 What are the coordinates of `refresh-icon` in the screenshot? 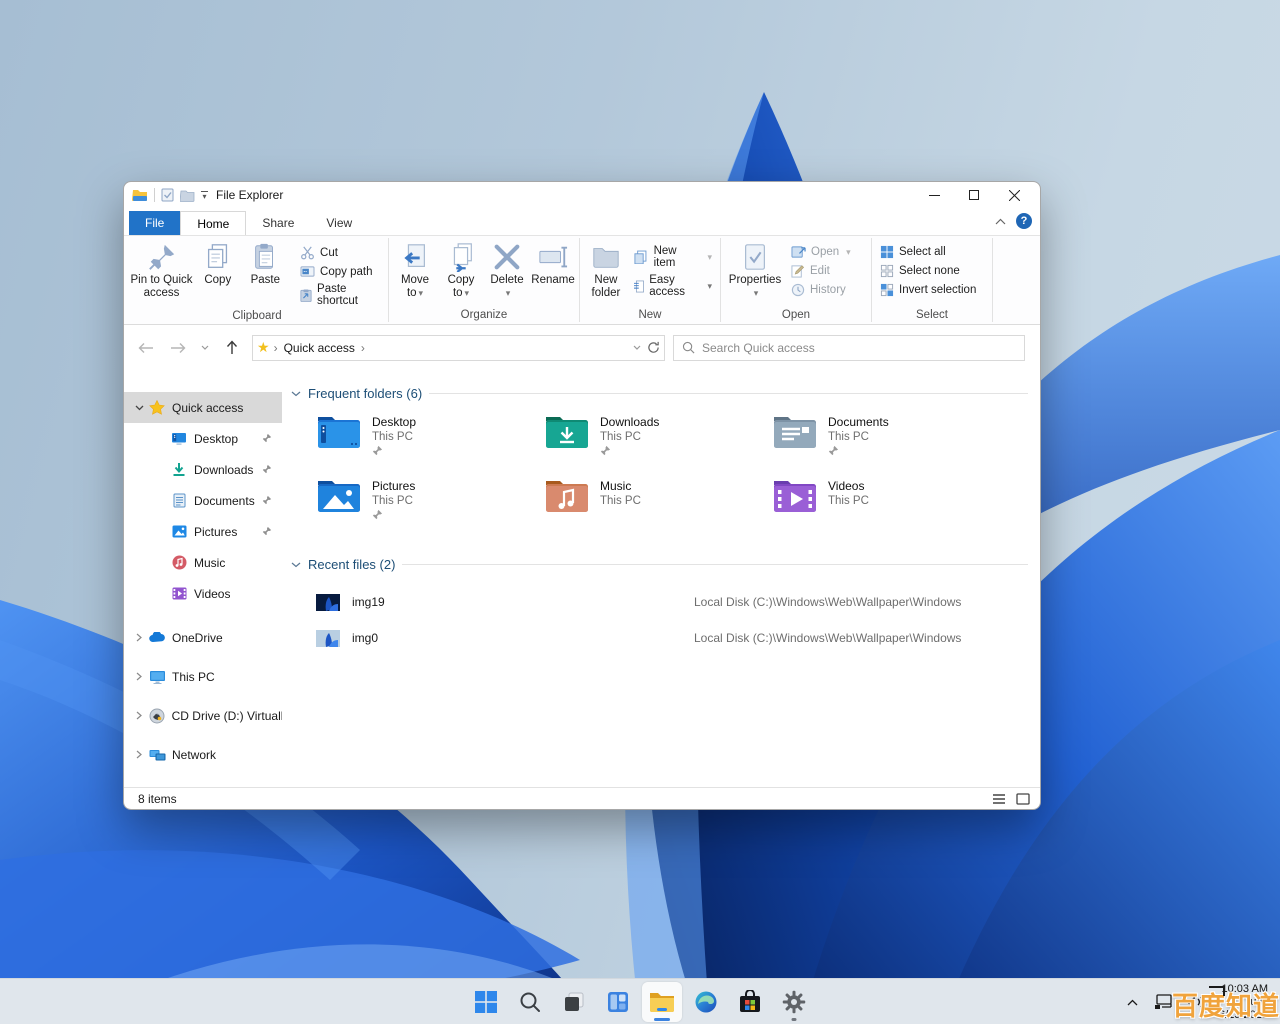 It's located at (653, 347).